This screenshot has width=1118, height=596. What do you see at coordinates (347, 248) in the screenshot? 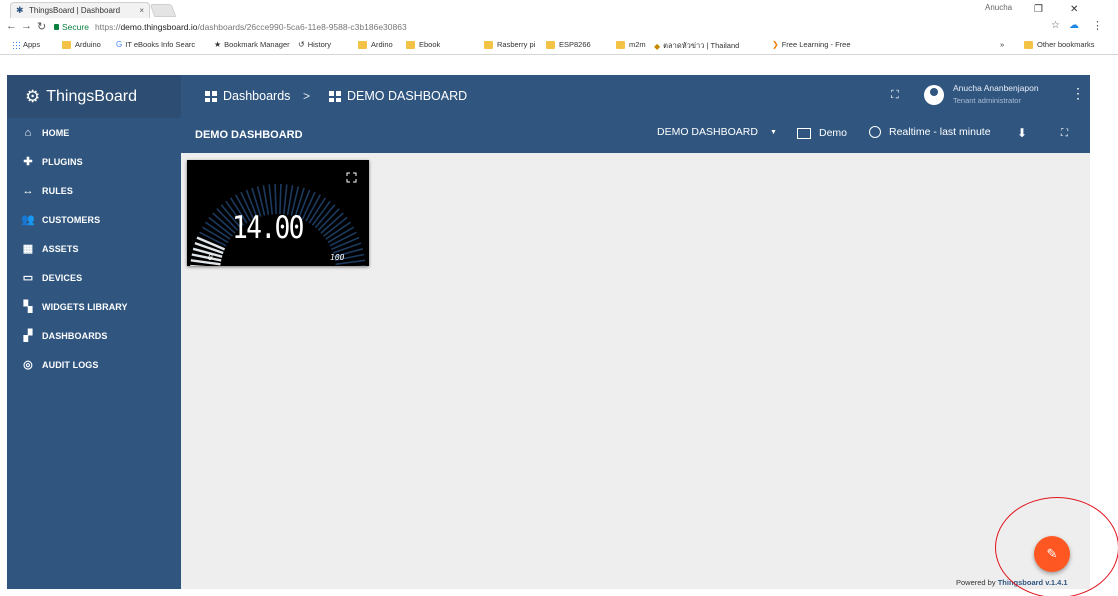
I see `gauge-empty-segment` at bounding box center [347, 248].